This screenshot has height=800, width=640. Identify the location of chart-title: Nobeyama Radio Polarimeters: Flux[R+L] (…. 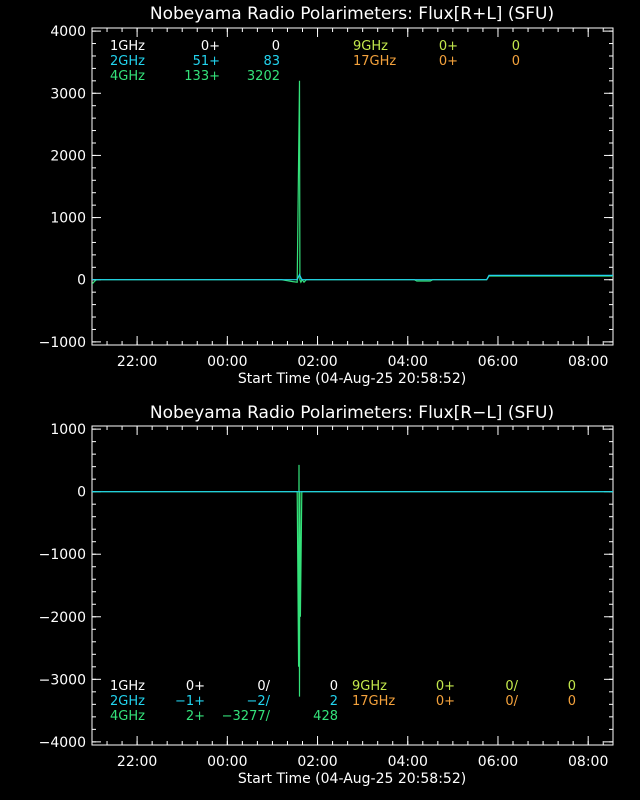
(352, 14).